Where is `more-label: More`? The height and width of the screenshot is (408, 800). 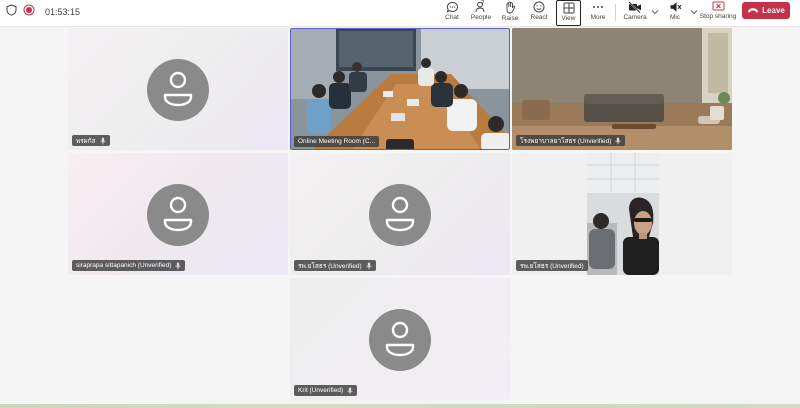
more-label: More is located at coordinates (598, 17).